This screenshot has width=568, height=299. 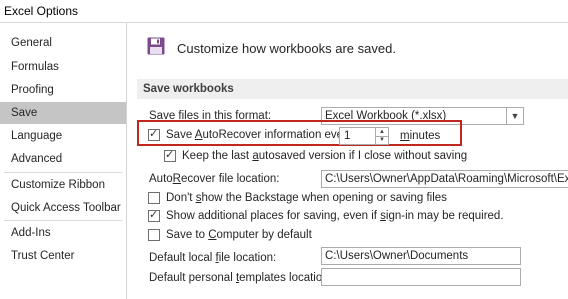 I want to click on sidebar-item-label: Proofing, so click(x=32, y=90).